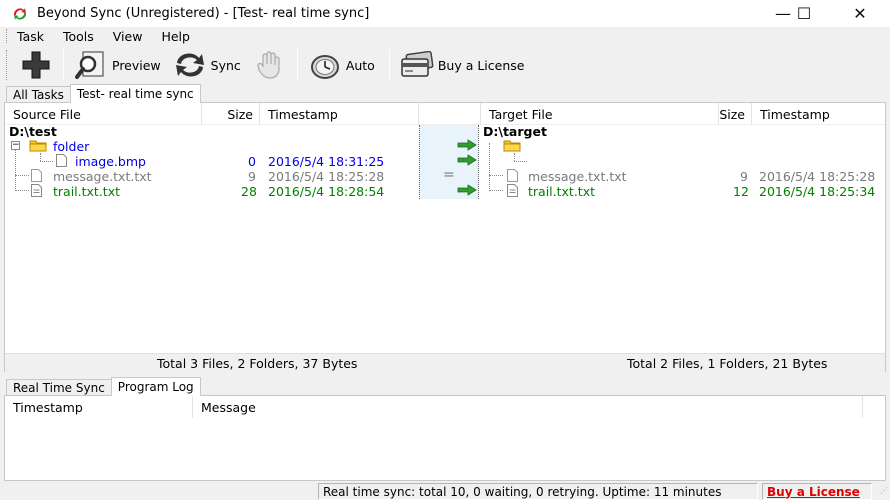 The image size is (890, 500). What do you see at coordinates (360, 65) in the screenshot?
I see `auto-label: Auto` at bounding box center [360, 65].